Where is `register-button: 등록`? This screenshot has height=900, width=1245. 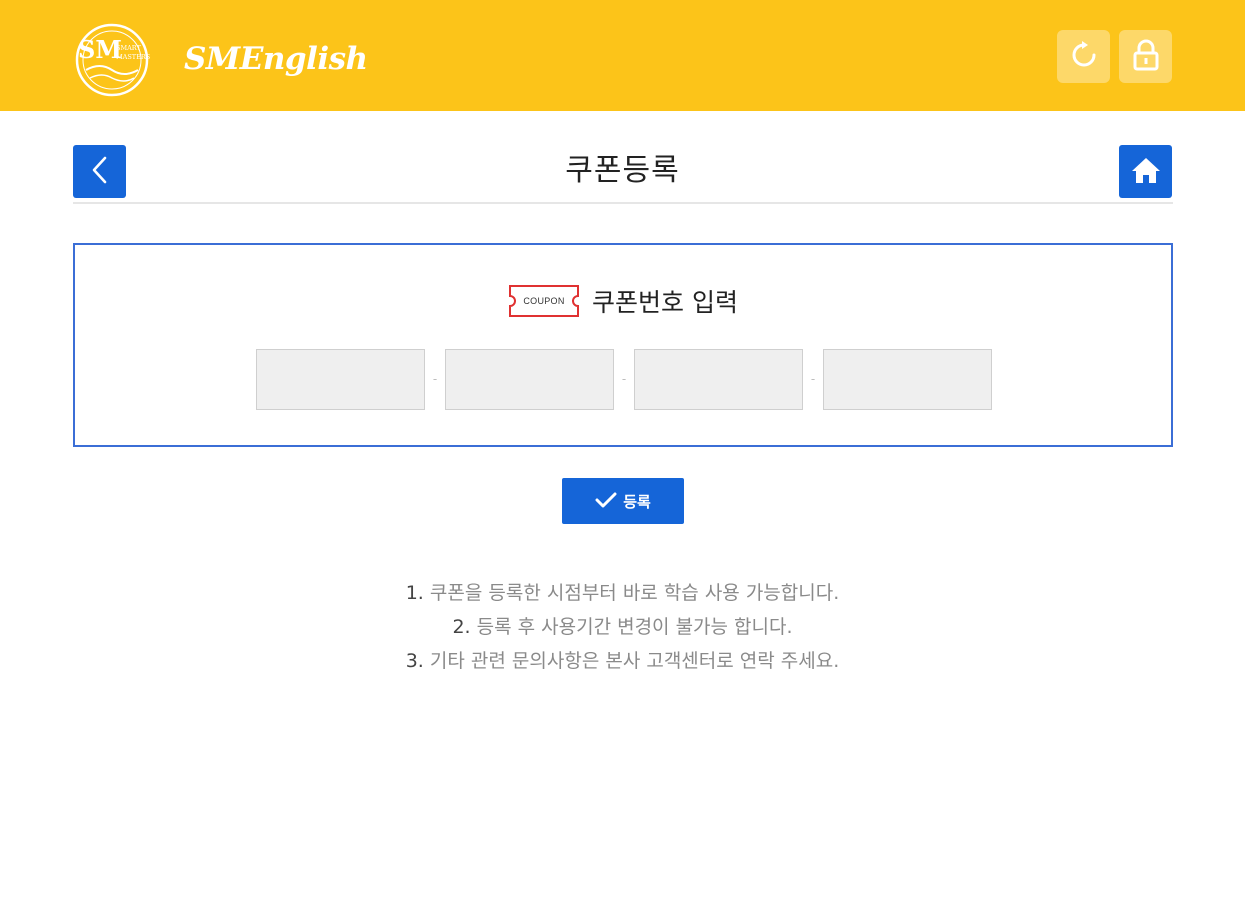
register-button: 등록 is located at coordinates (623, 501).